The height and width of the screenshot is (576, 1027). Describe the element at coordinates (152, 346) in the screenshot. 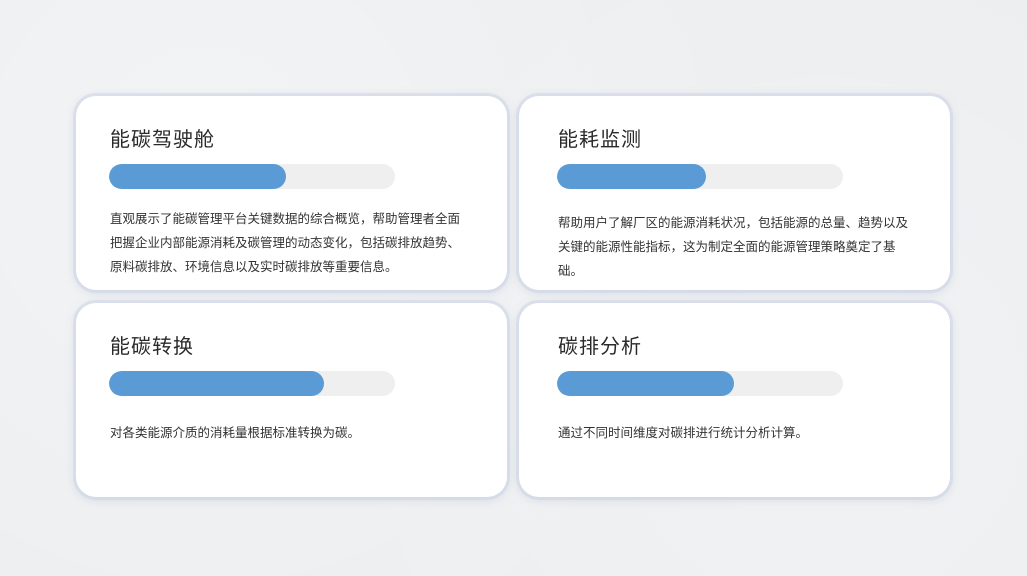

I see `card-title: 能碳转换` at that location.